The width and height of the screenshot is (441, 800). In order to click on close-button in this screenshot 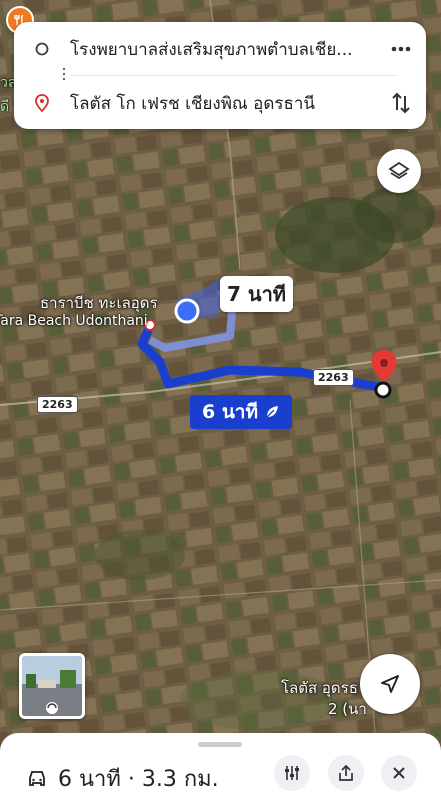, I will do `click(399, 773)`.